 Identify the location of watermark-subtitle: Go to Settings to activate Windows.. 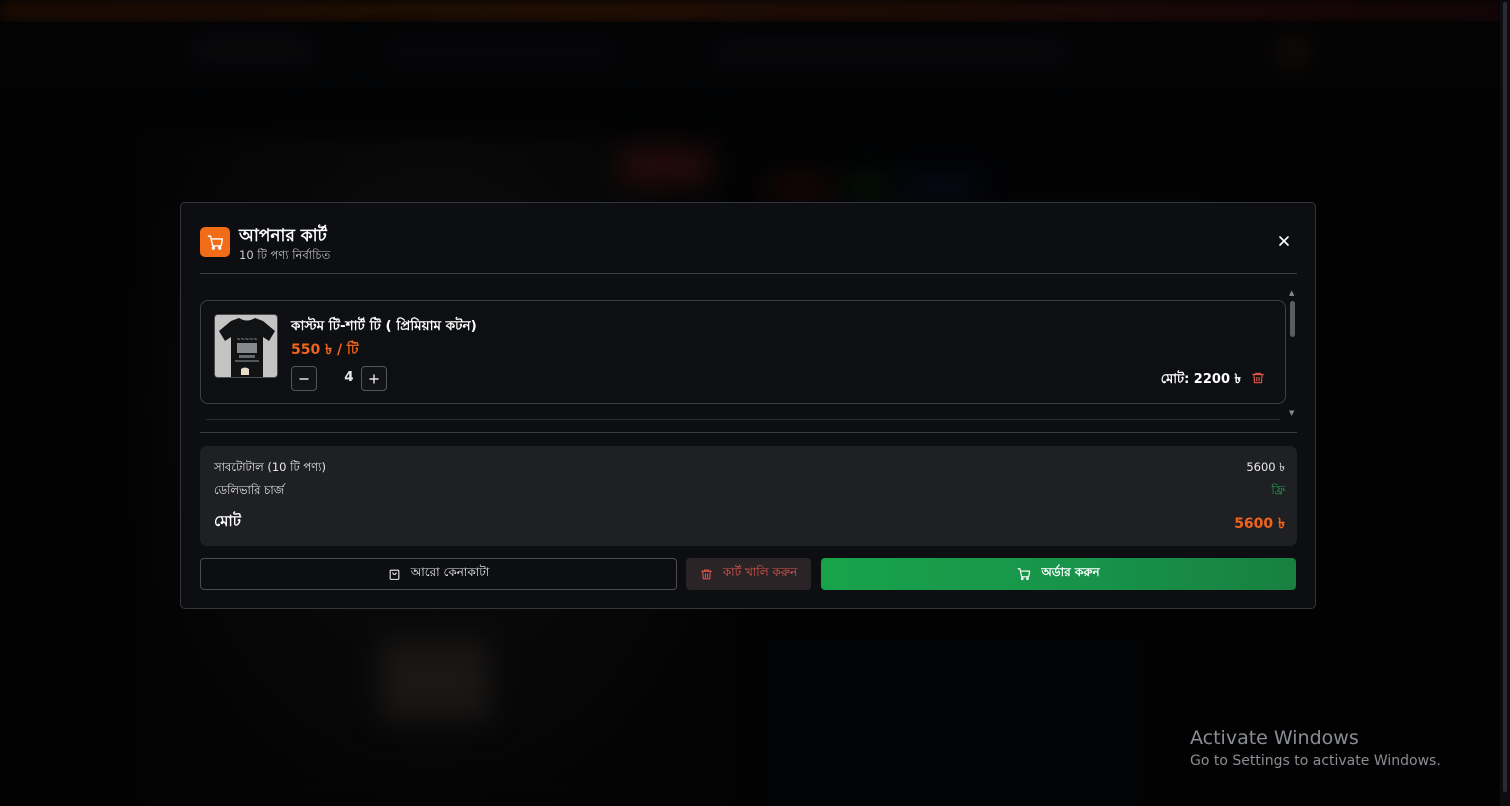
(1315, 761).